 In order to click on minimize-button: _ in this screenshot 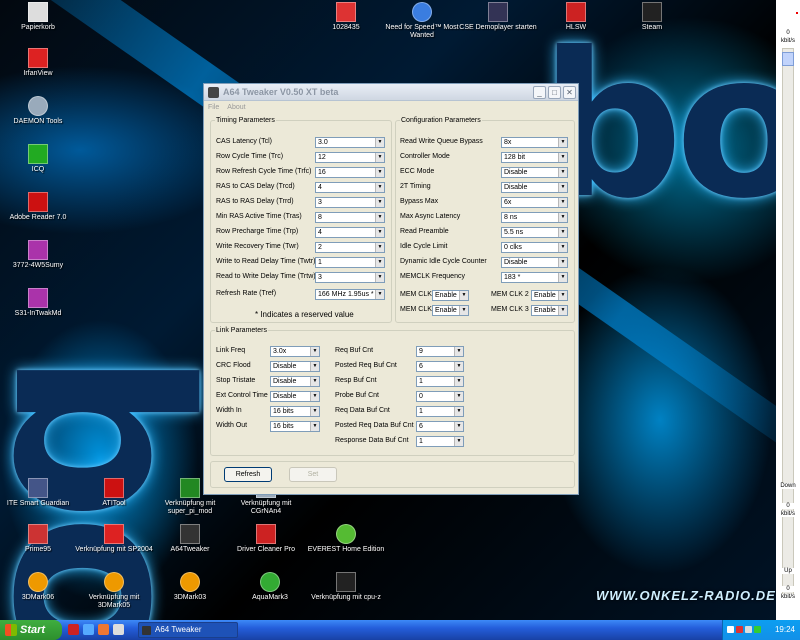, I will do `click(539, 92)`.